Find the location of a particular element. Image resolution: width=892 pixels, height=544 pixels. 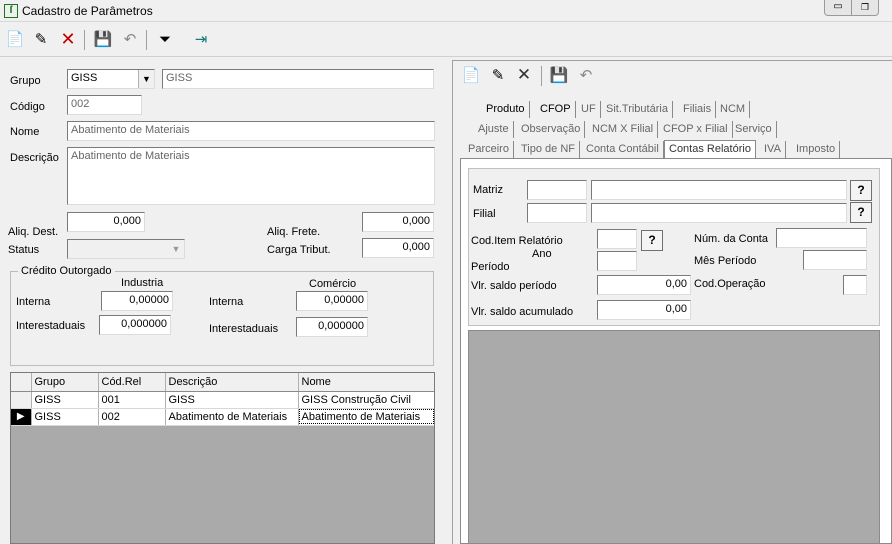

window-title: Cadastro de Parâmetros is located at coordinates (87, 11).